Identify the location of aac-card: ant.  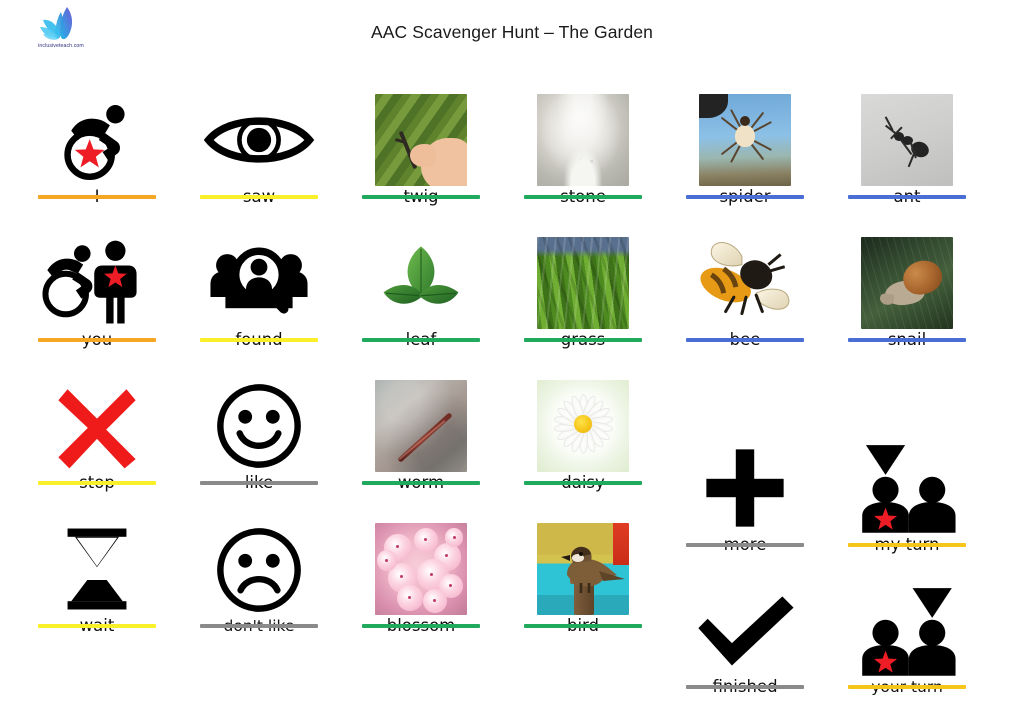
(907, 133).